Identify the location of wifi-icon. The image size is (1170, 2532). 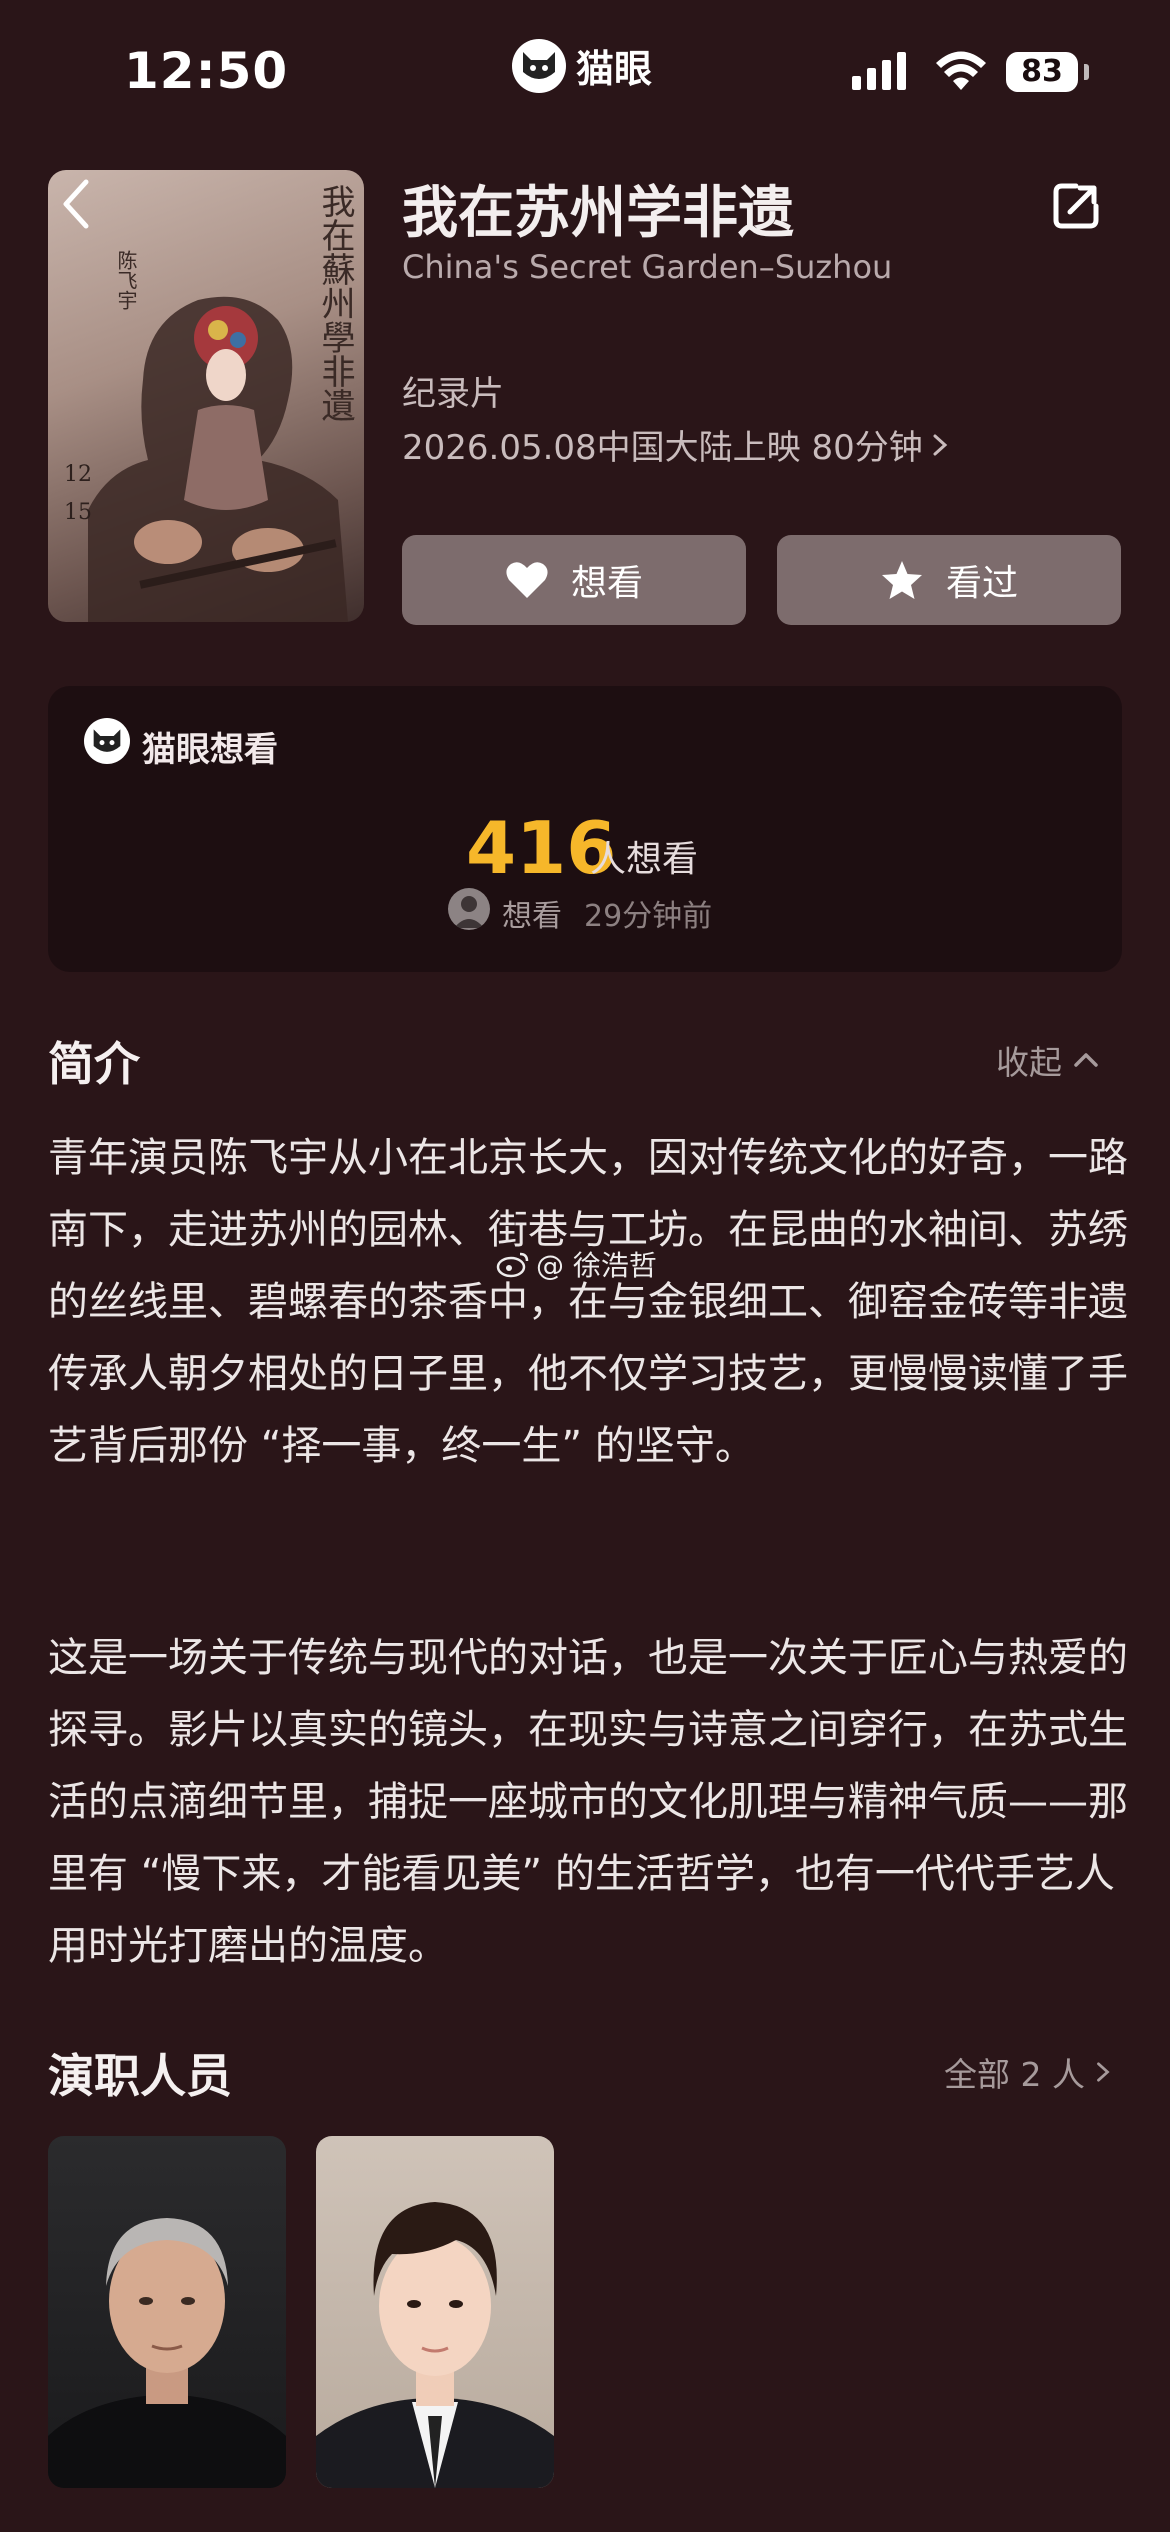
(961, 73).